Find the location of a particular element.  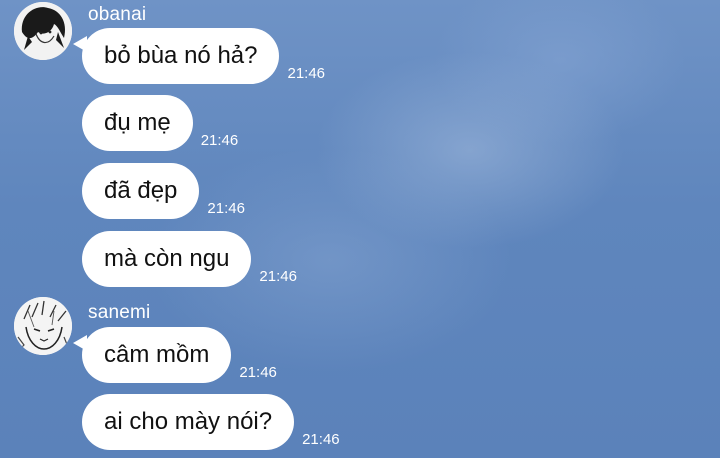

dark-hair-character-avatar-icon is located at coordinates (43, 31).